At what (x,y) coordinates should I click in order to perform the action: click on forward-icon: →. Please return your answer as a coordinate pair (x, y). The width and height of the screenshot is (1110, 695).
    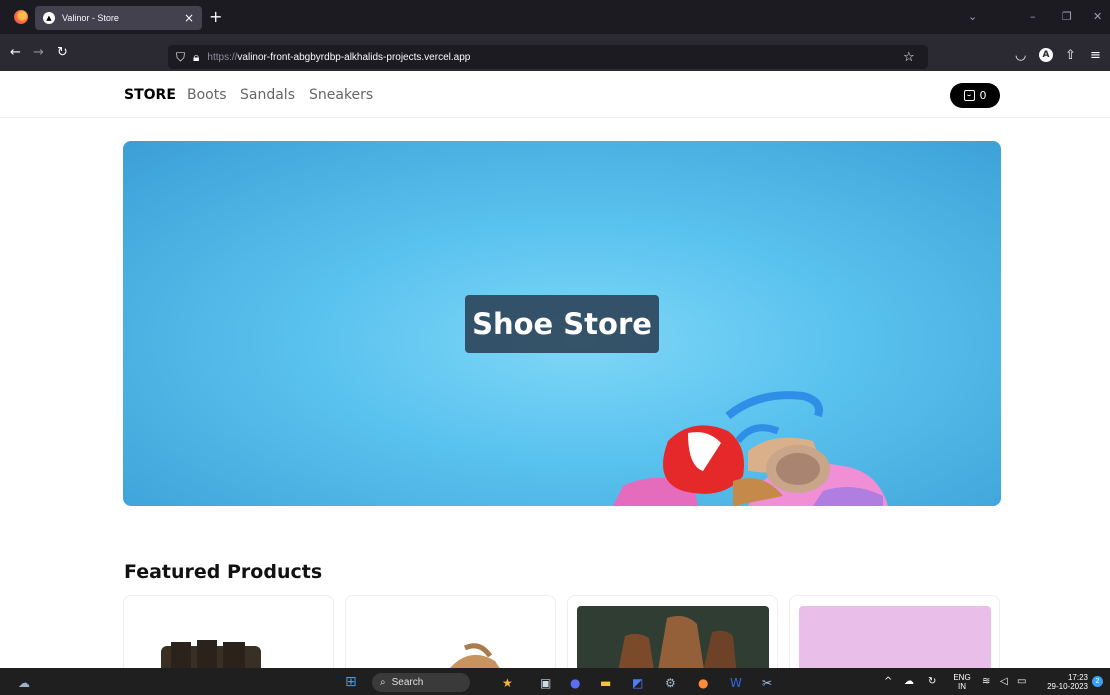
    Looking at the image, I should click on (38, 52).